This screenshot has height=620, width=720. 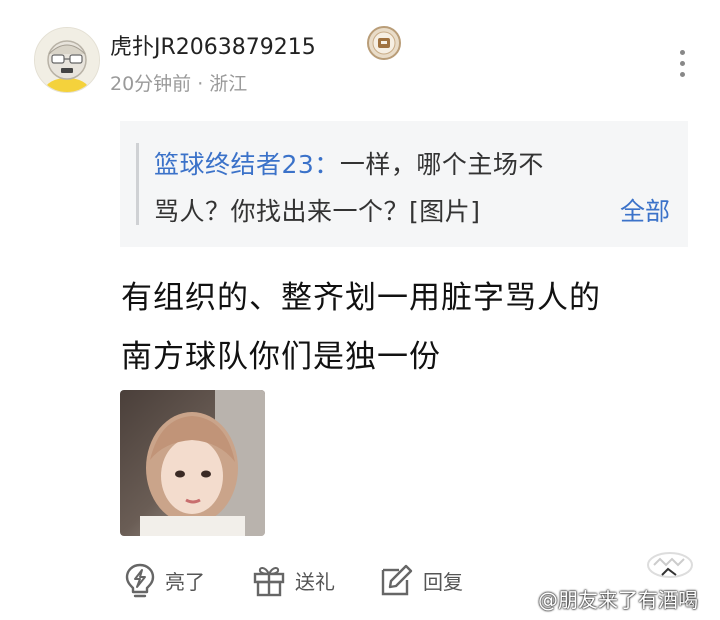 I want to click on comment-text-line-2: 南方球队你们是独一份, so click(x=281, y=357).